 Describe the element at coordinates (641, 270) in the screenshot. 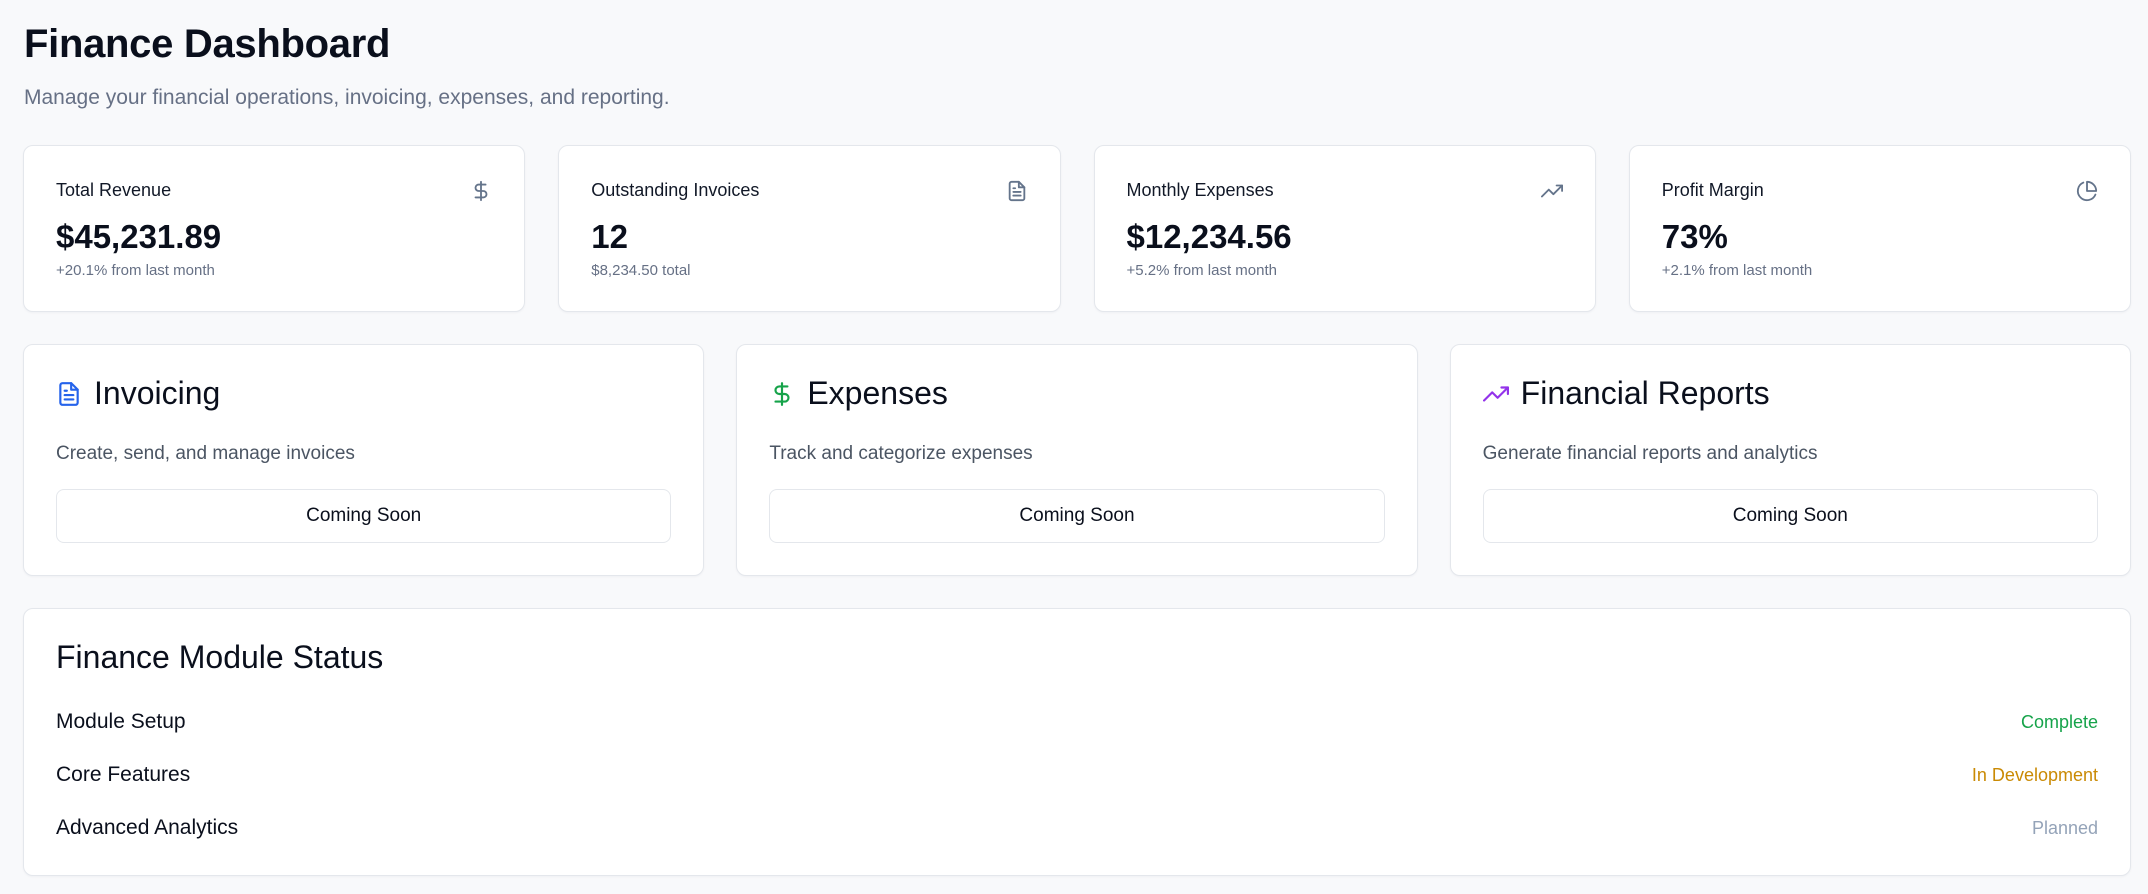

I see `stat-subtext: $8,234.50 total` at that location.